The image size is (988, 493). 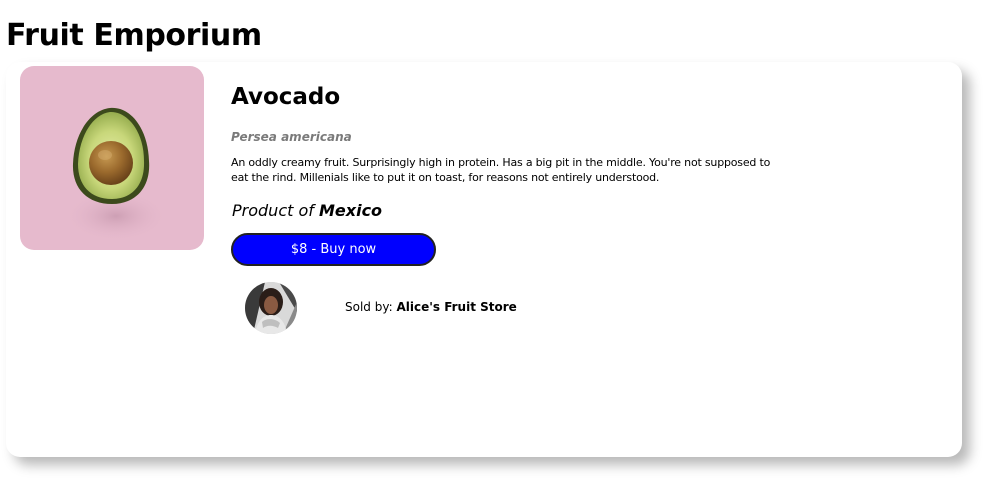 I want to click on scientific-name: Persea americana, so click(x=291, y=137).